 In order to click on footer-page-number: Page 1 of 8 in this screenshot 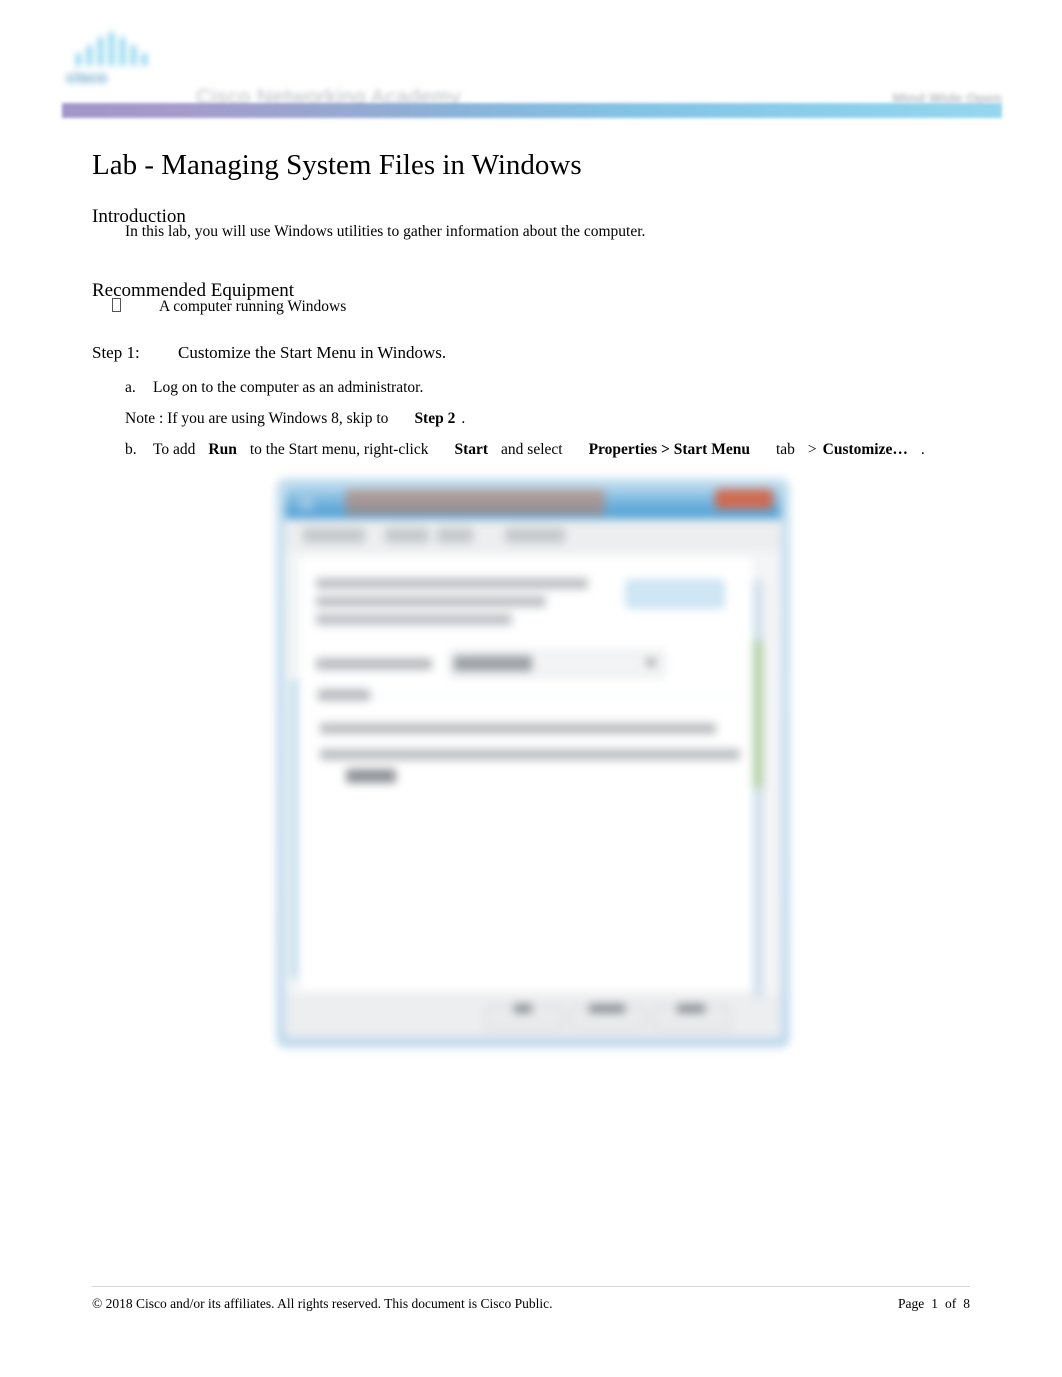, I will do `click(934, 1304)`.